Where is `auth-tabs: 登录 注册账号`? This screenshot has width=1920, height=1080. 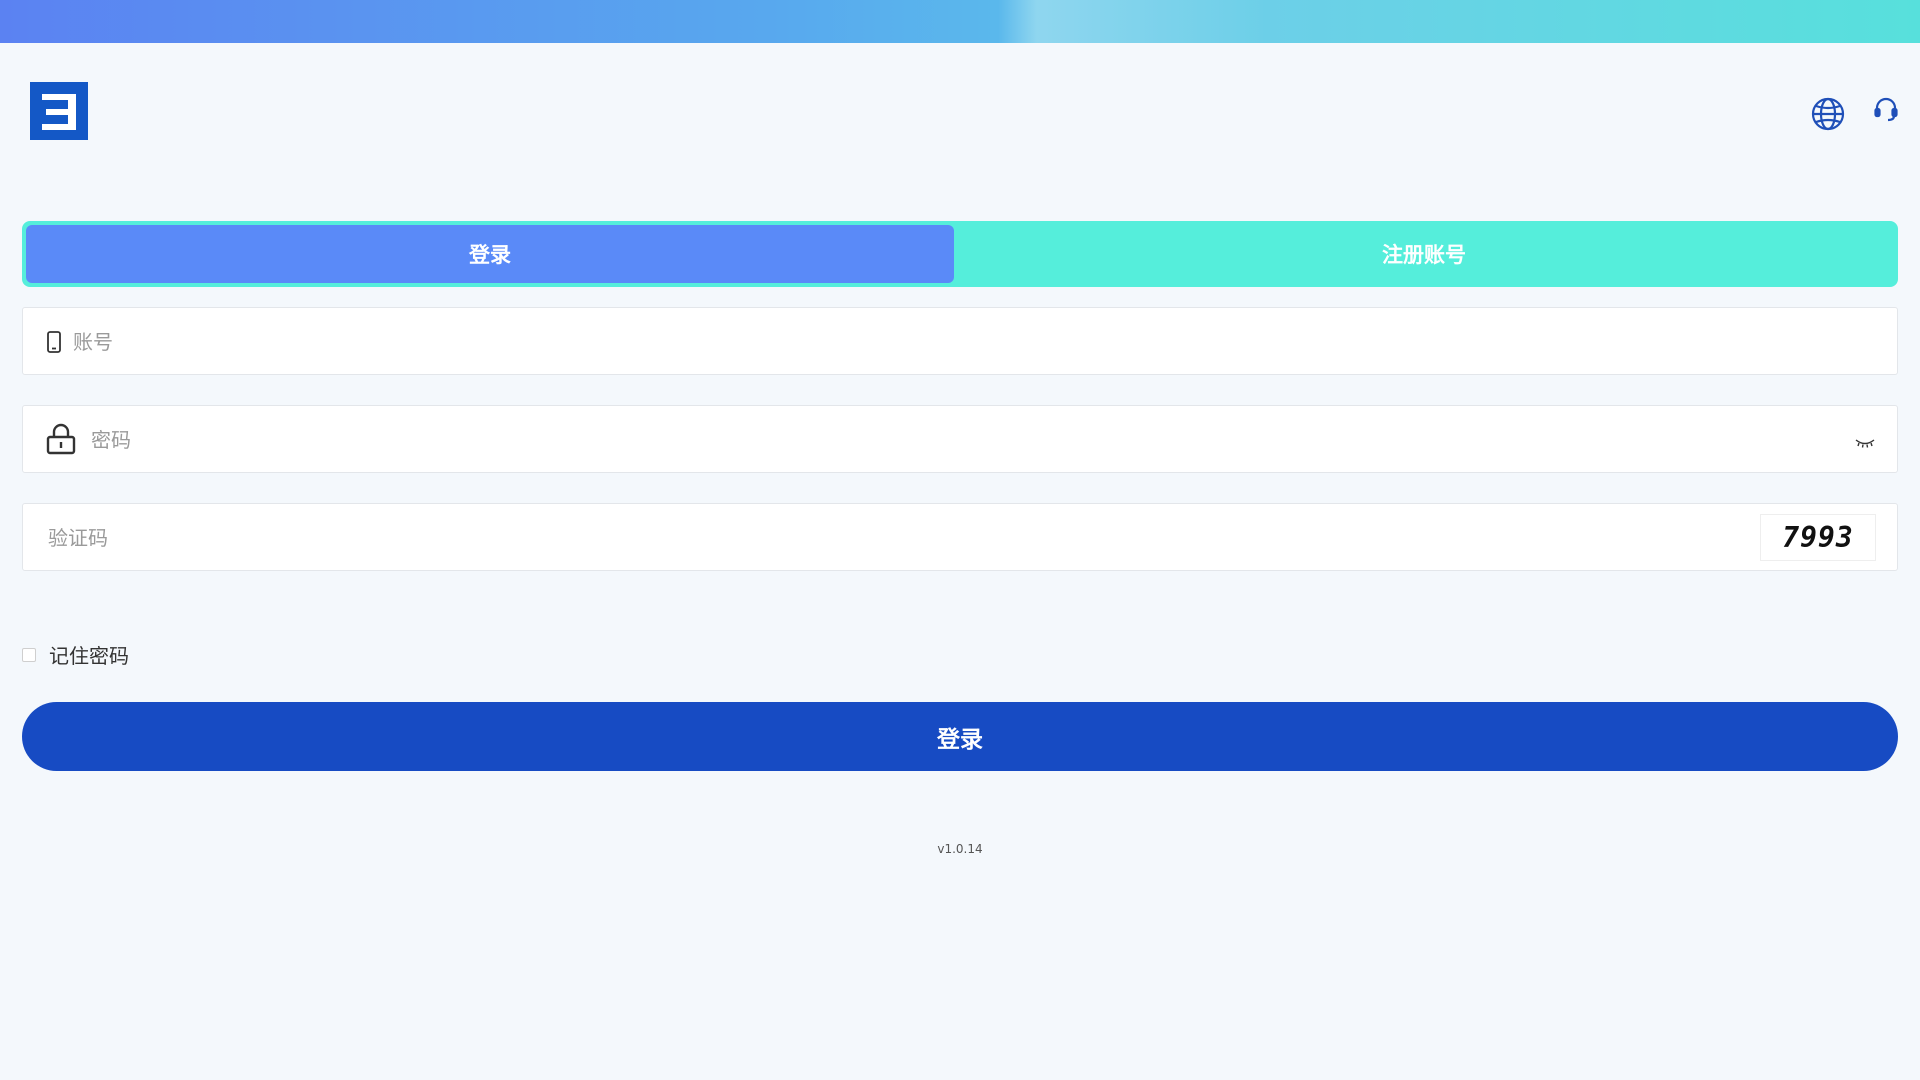 auth-tabs: 登录 注册账号 is located at coordinates (960, 254).